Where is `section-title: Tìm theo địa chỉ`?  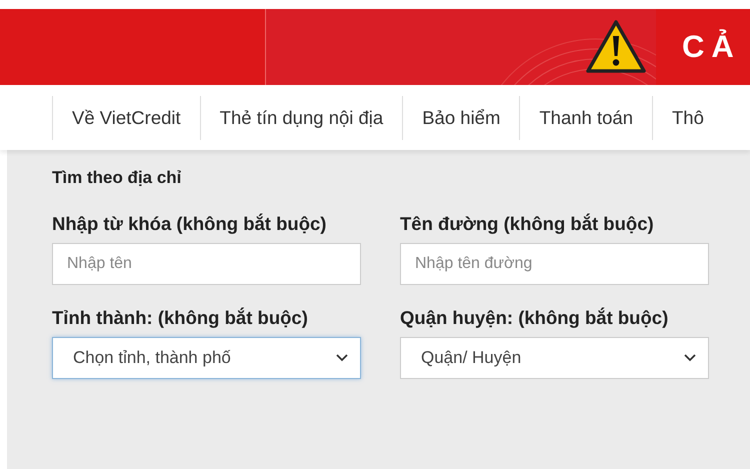
section-title: Tìm theo địa chỉ is located at coordinates (117, 178).